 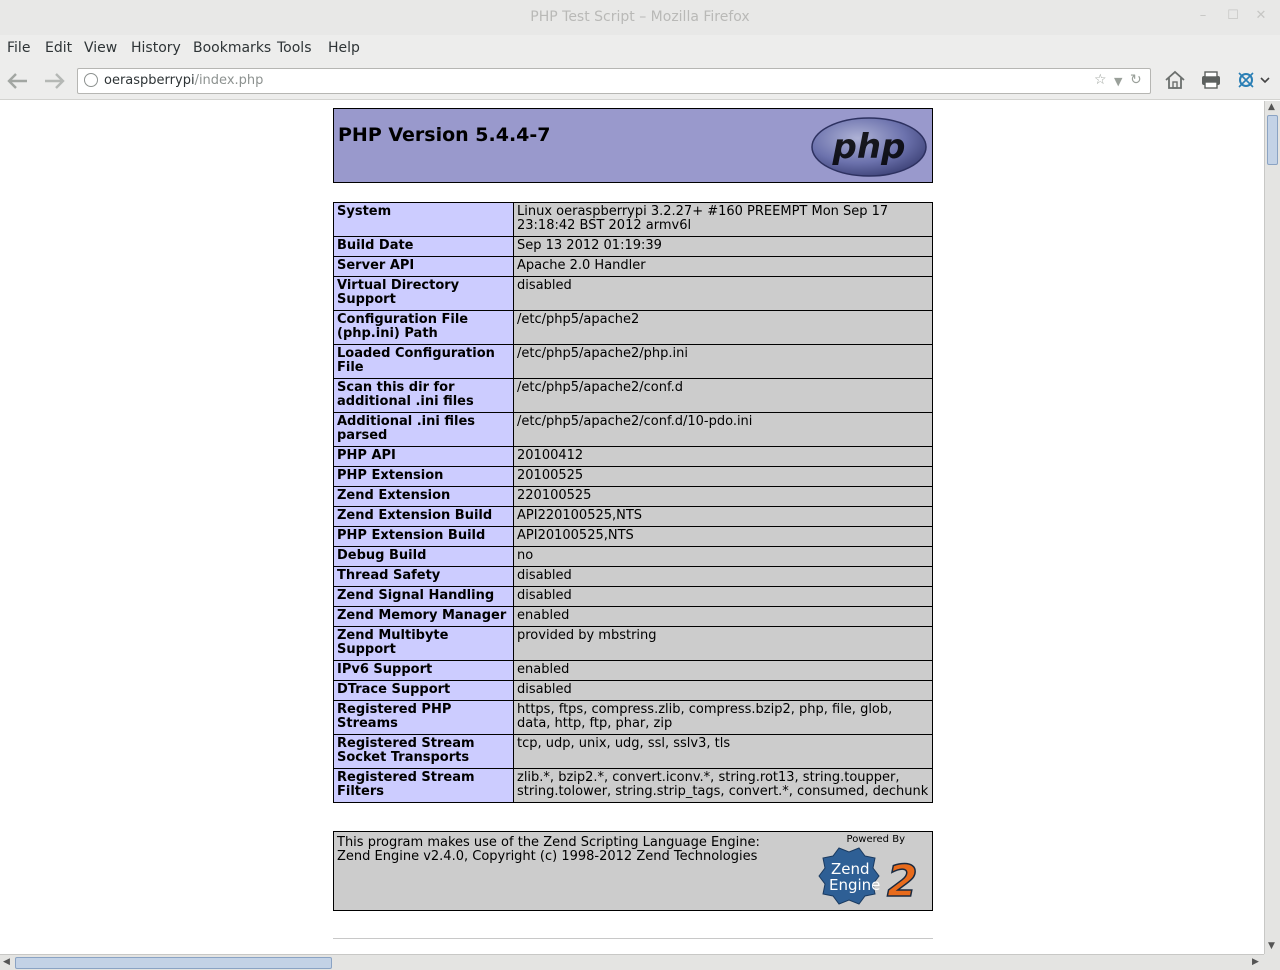 I want to click on info-value: Sep 13 2012 01:19:39, so click(x=723, y=246).